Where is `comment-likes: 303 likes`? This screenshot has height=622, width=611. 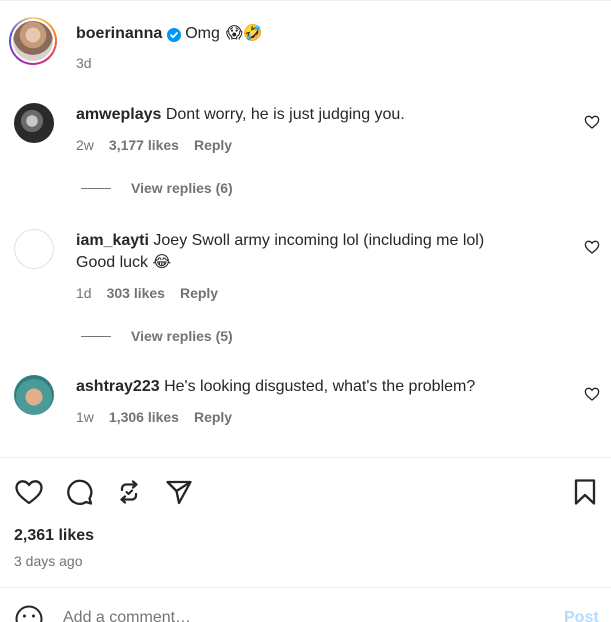 comment-likes: 303 likes is located at coordinates (136, 293).